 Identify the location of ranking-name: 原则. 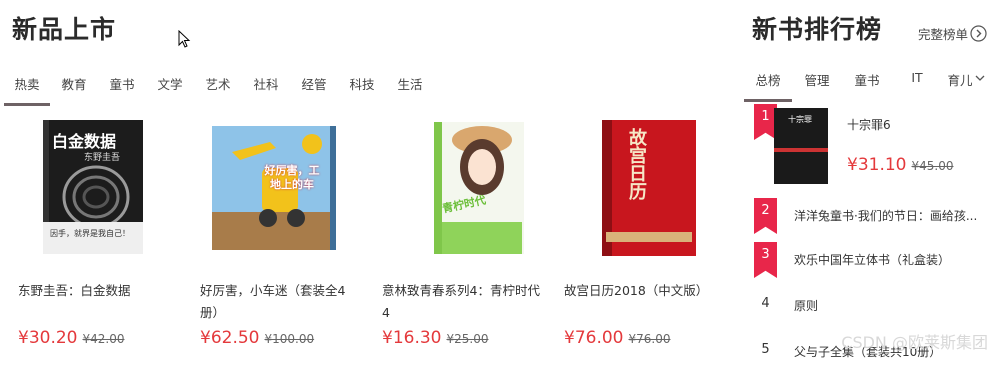
(806, 305).